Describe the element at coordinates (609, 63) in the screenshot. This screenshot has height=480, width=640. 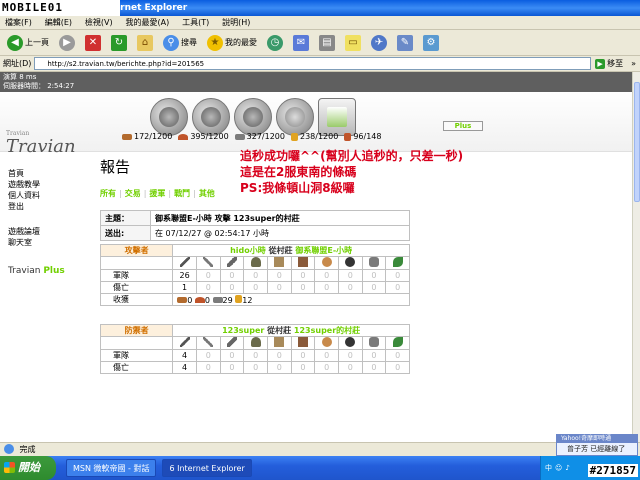
I see `go-button: ▶ 移至` at that location.